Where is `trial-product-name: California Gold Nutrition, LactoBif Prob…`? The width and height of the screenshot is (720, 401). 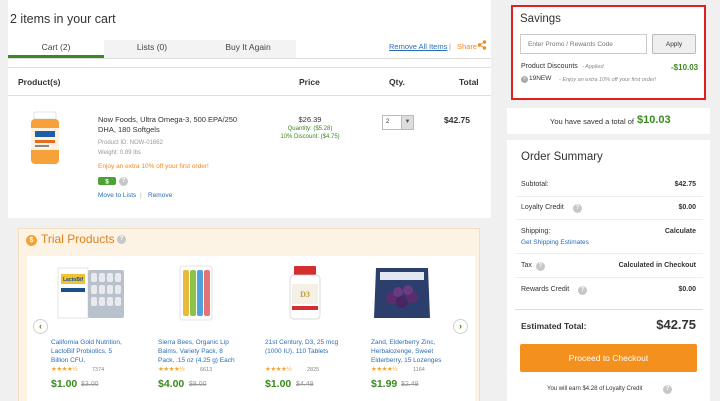 trial-product-name: California Gold Nutrition, LactoBif Prob… is located at coordinates (91, 351).